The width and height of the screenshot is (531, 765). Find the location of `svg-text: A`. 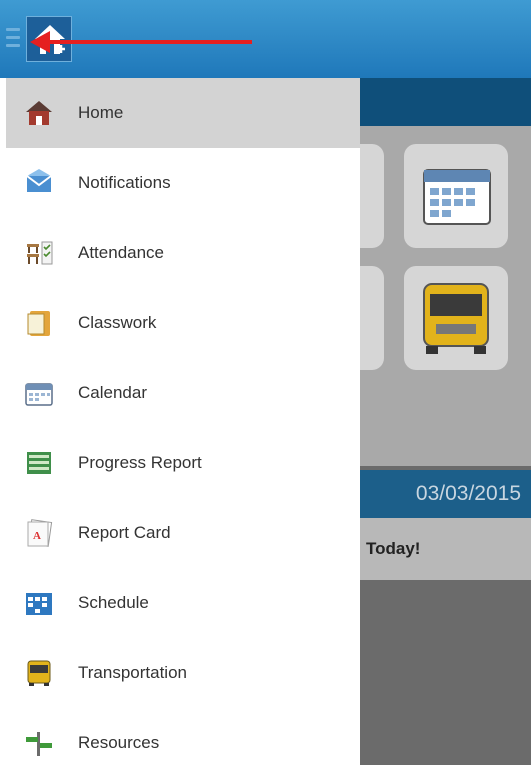

svg-text: A is located at coordinates (37, 536).